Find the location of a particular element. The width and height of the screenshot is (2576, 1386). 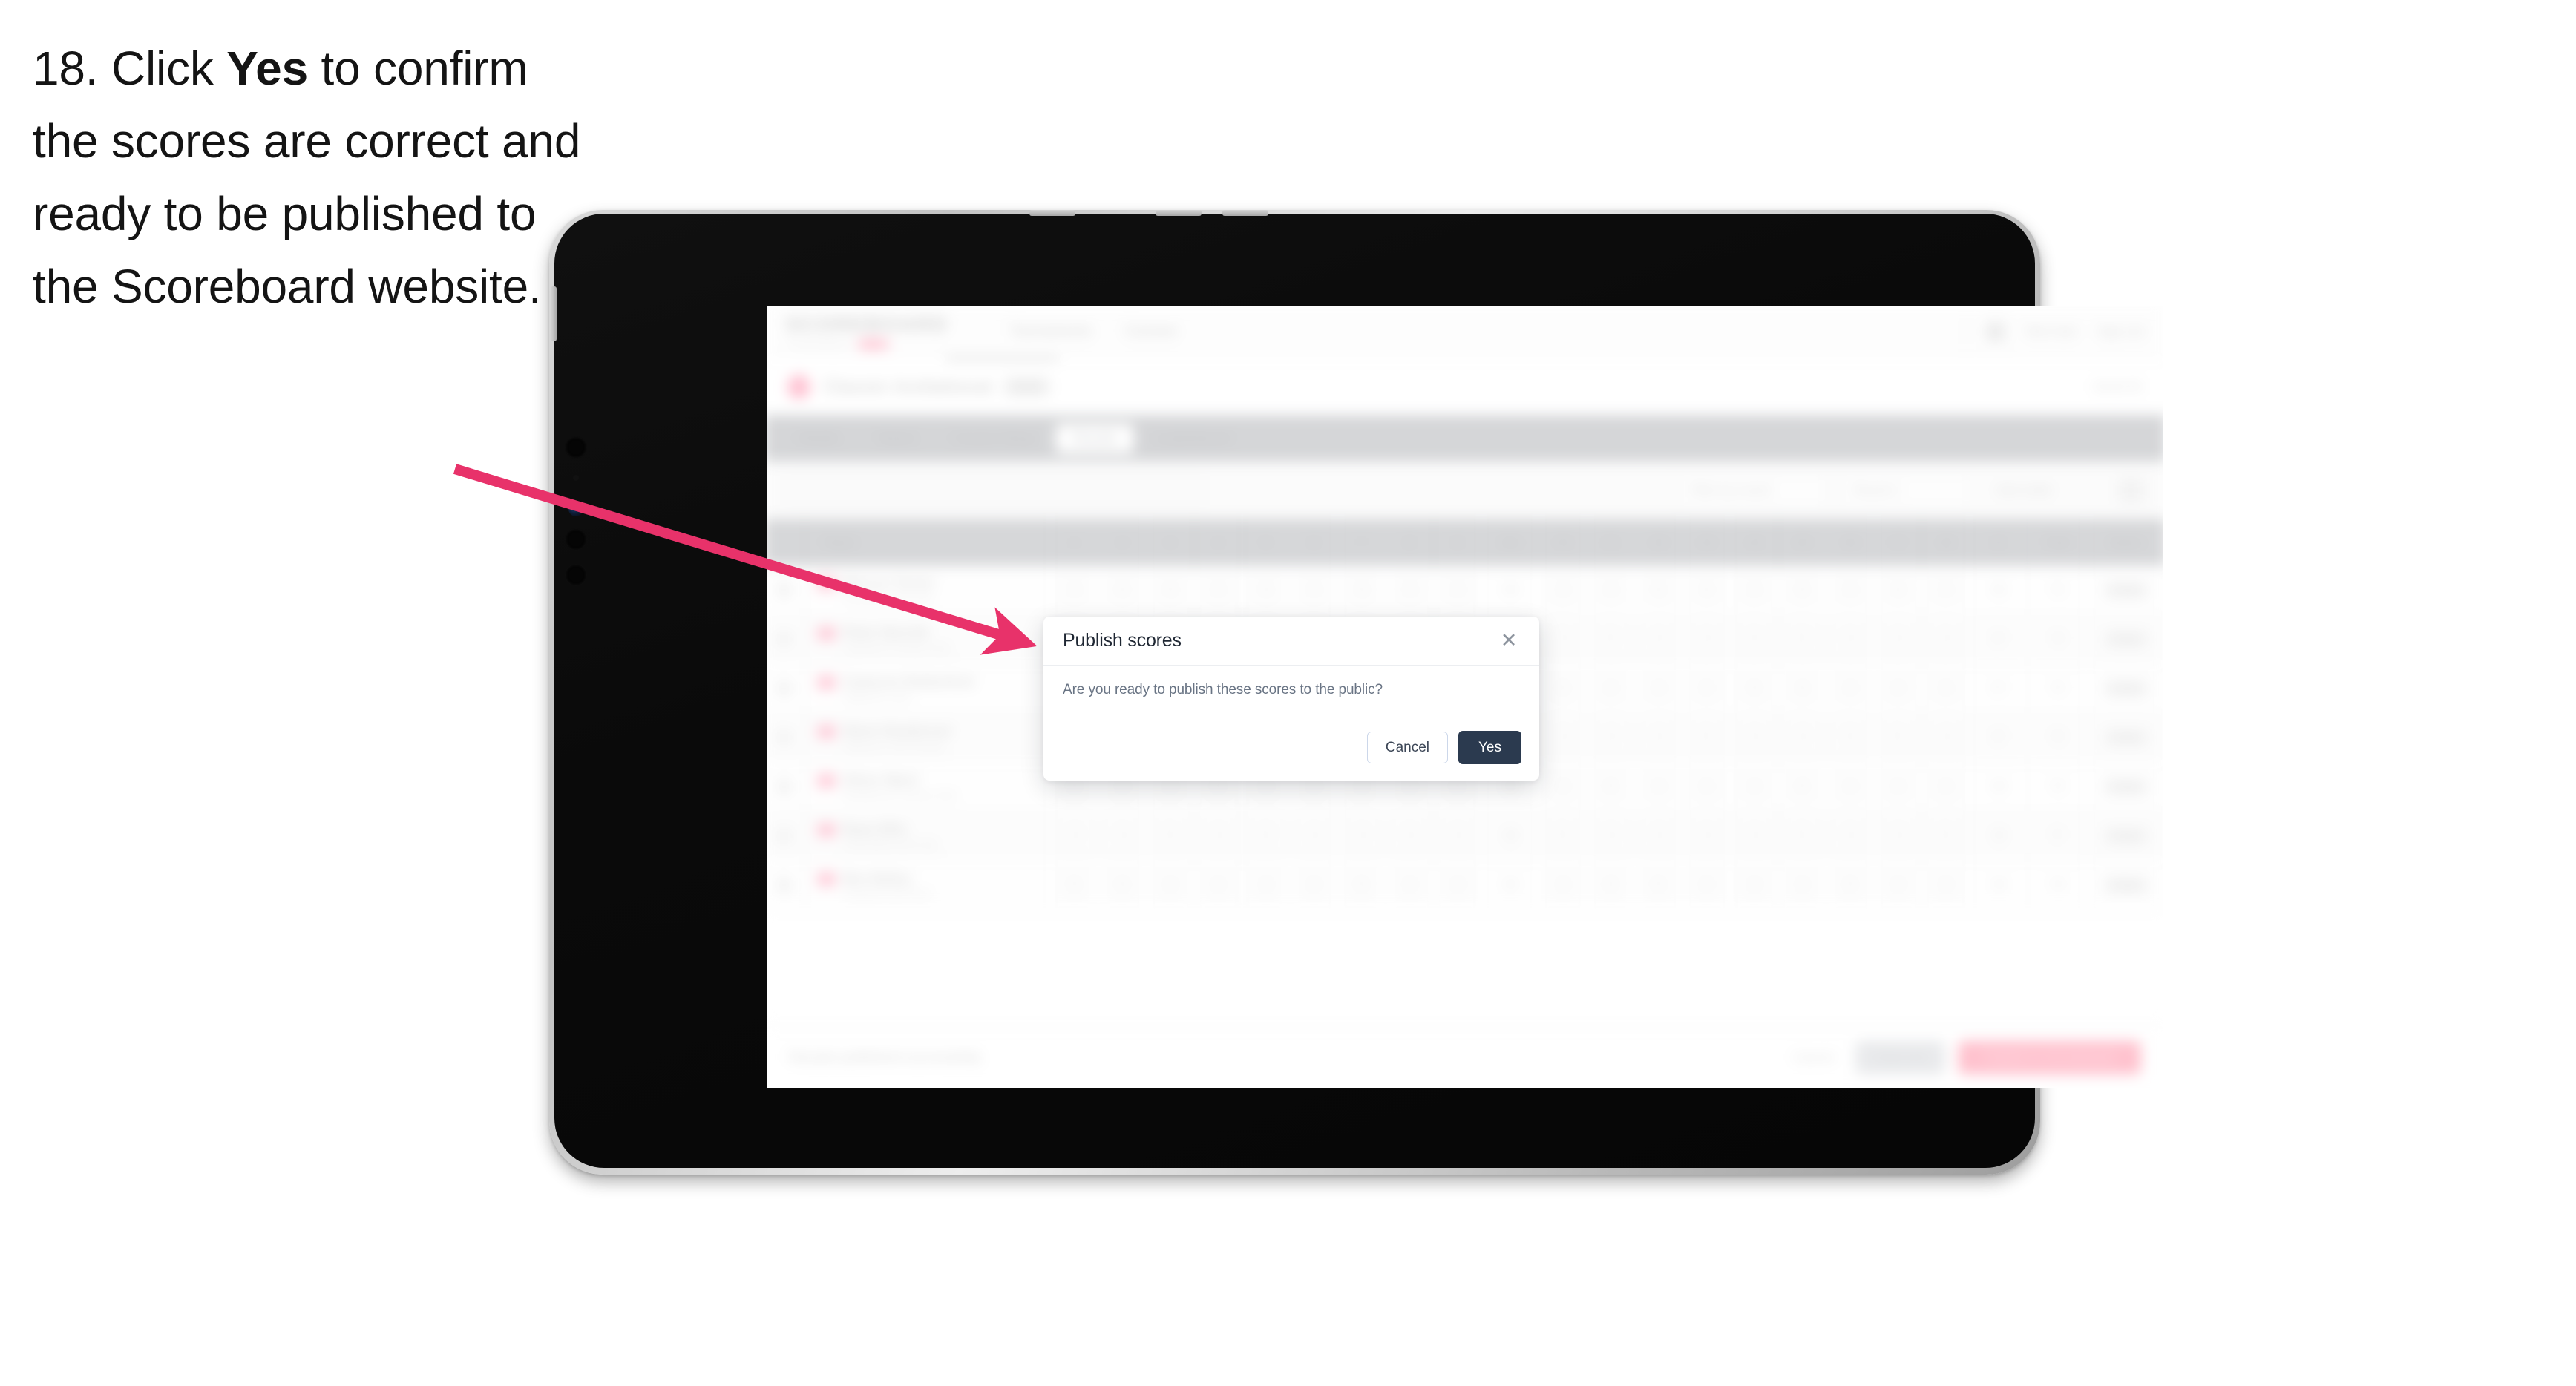

tab-leaderboard: Leaderboard is located at coordinates (1192, 439).